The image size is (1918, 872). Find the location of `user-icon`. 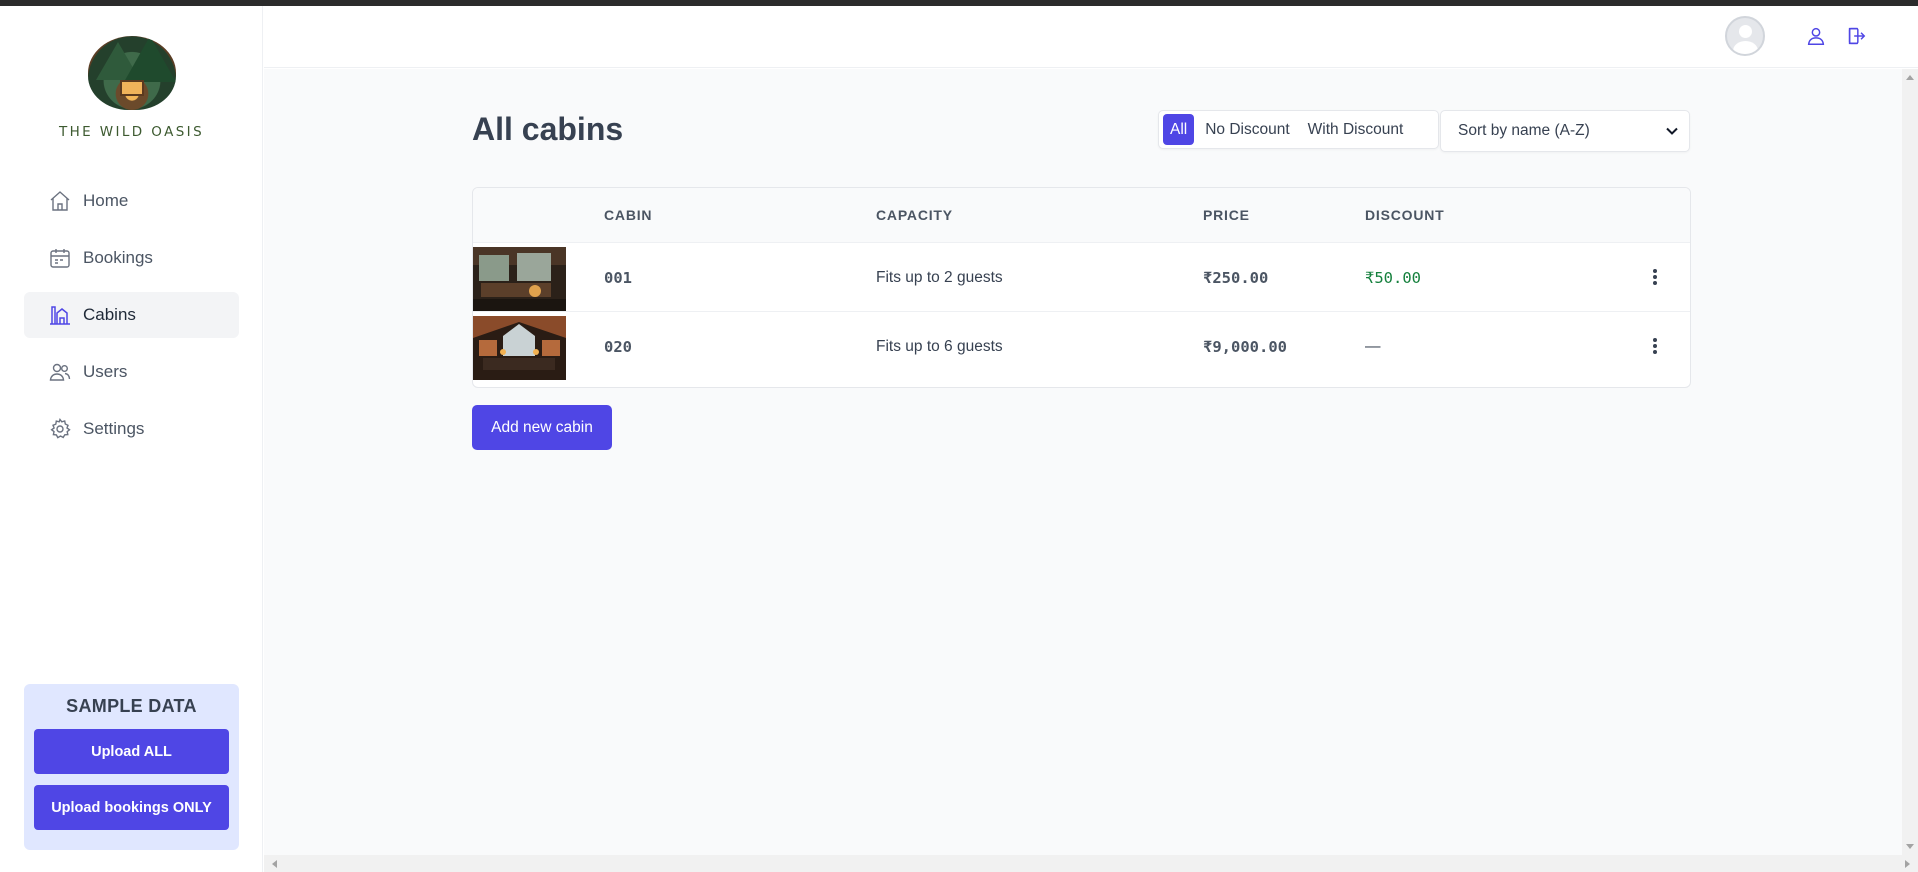

user-icon is located at coordinates (1817, 37).